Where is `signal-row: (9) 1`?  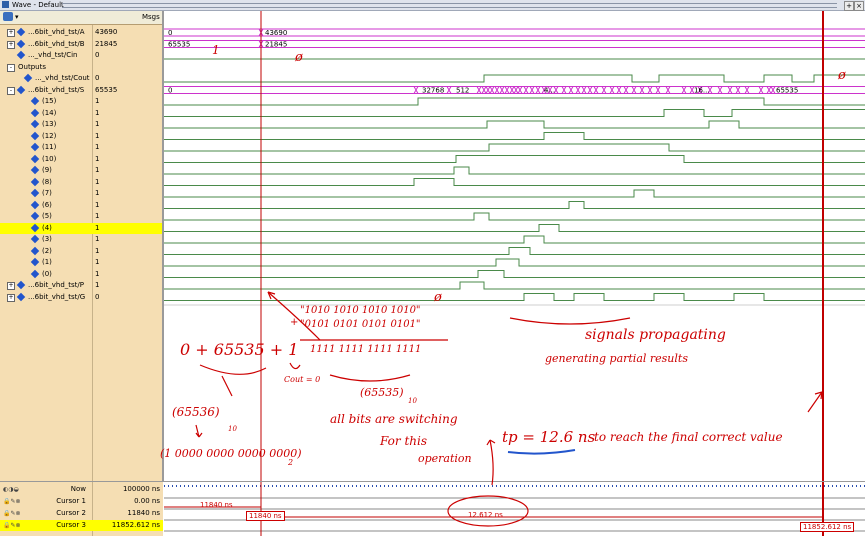 signal-row: (9) 1 is located at coordinates (81, 170).